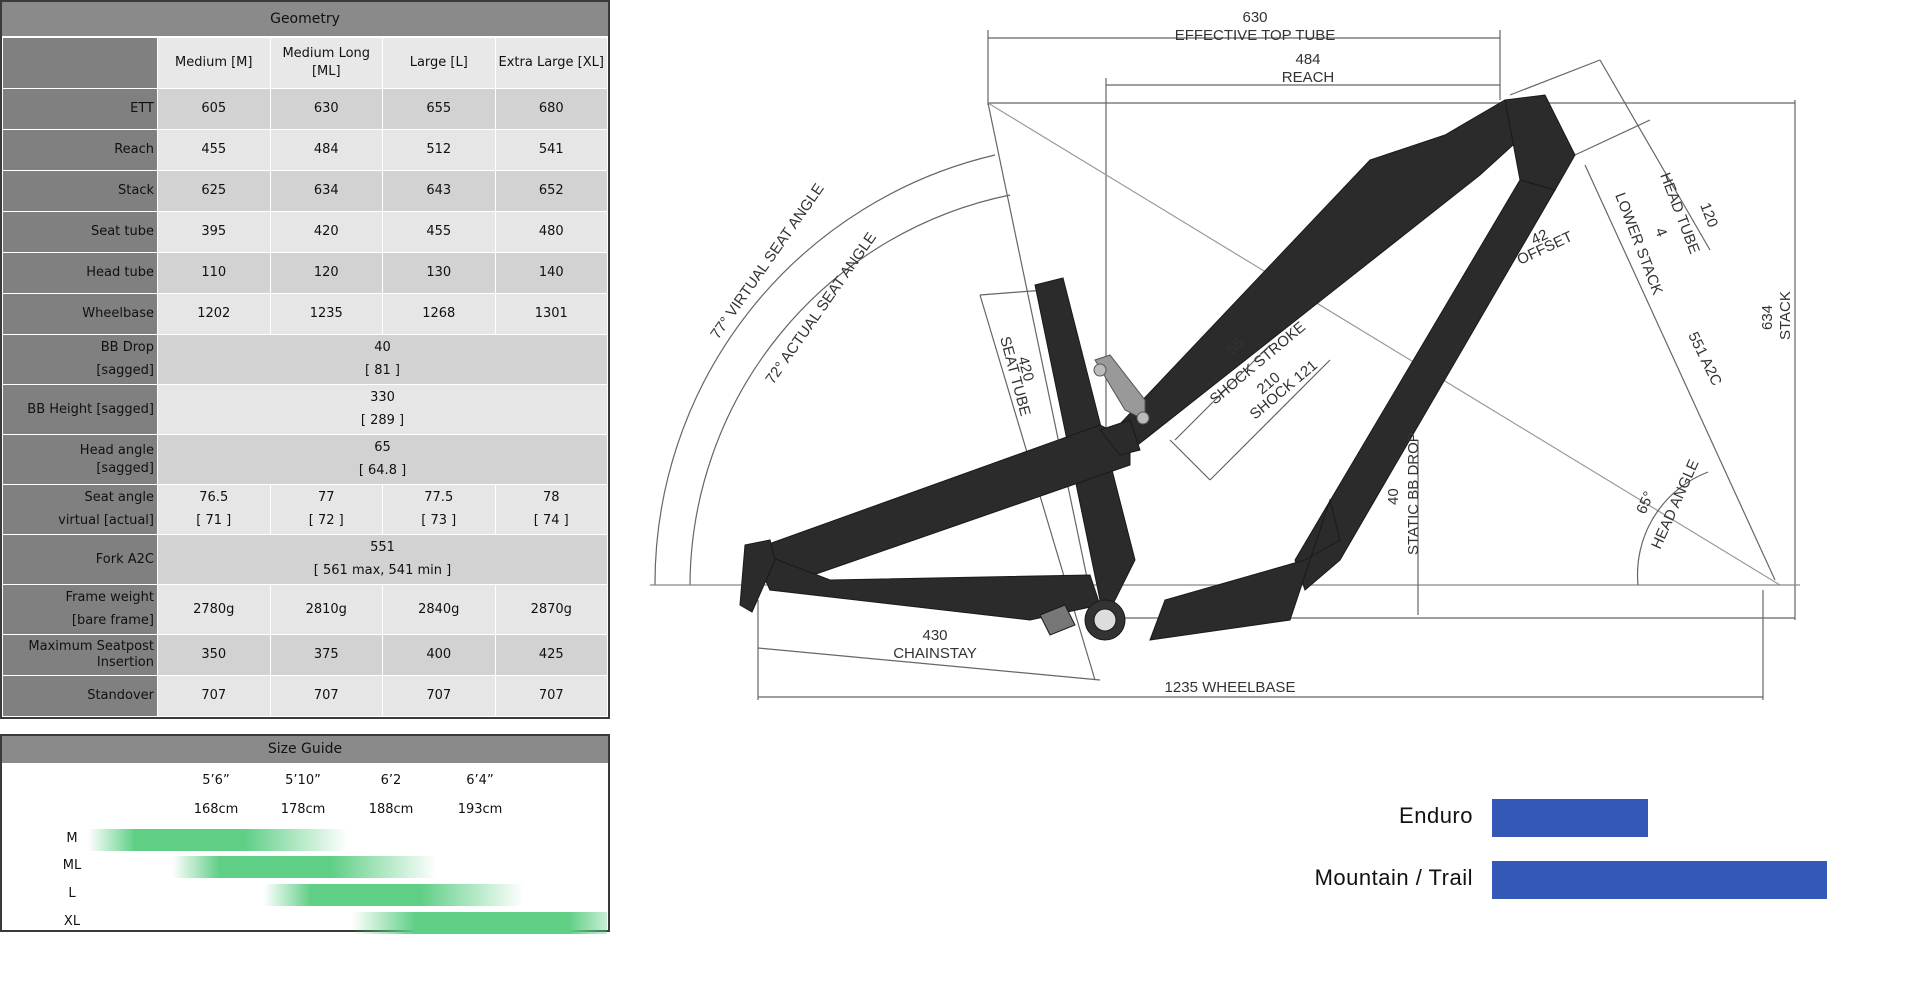 The height and width of the screenshot is (1005, 1920). What do you see at coordinates (80, 150) in the screenshot?
I see `row-label: Reach` at bounding box center [80, 150].